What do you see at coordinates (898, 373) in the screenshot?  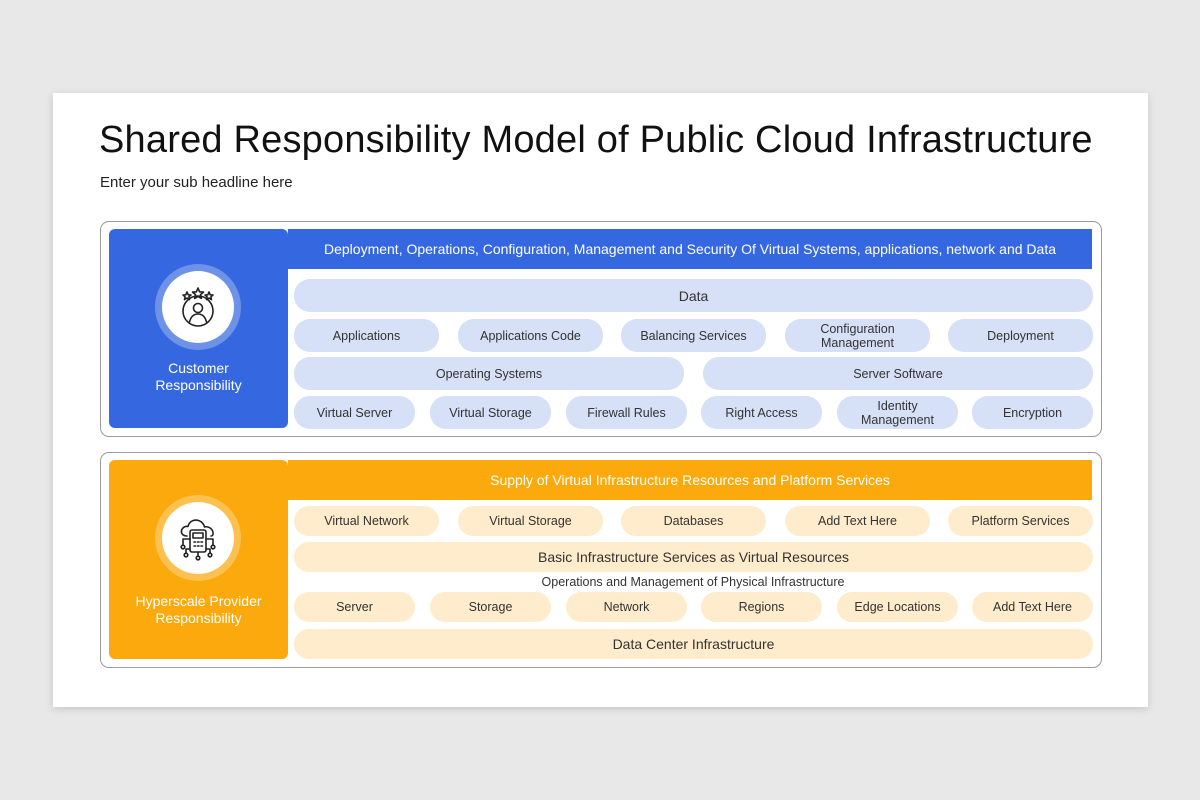 I see `customer-pill-server-software: Server Software` at bounding box center [898, 373].